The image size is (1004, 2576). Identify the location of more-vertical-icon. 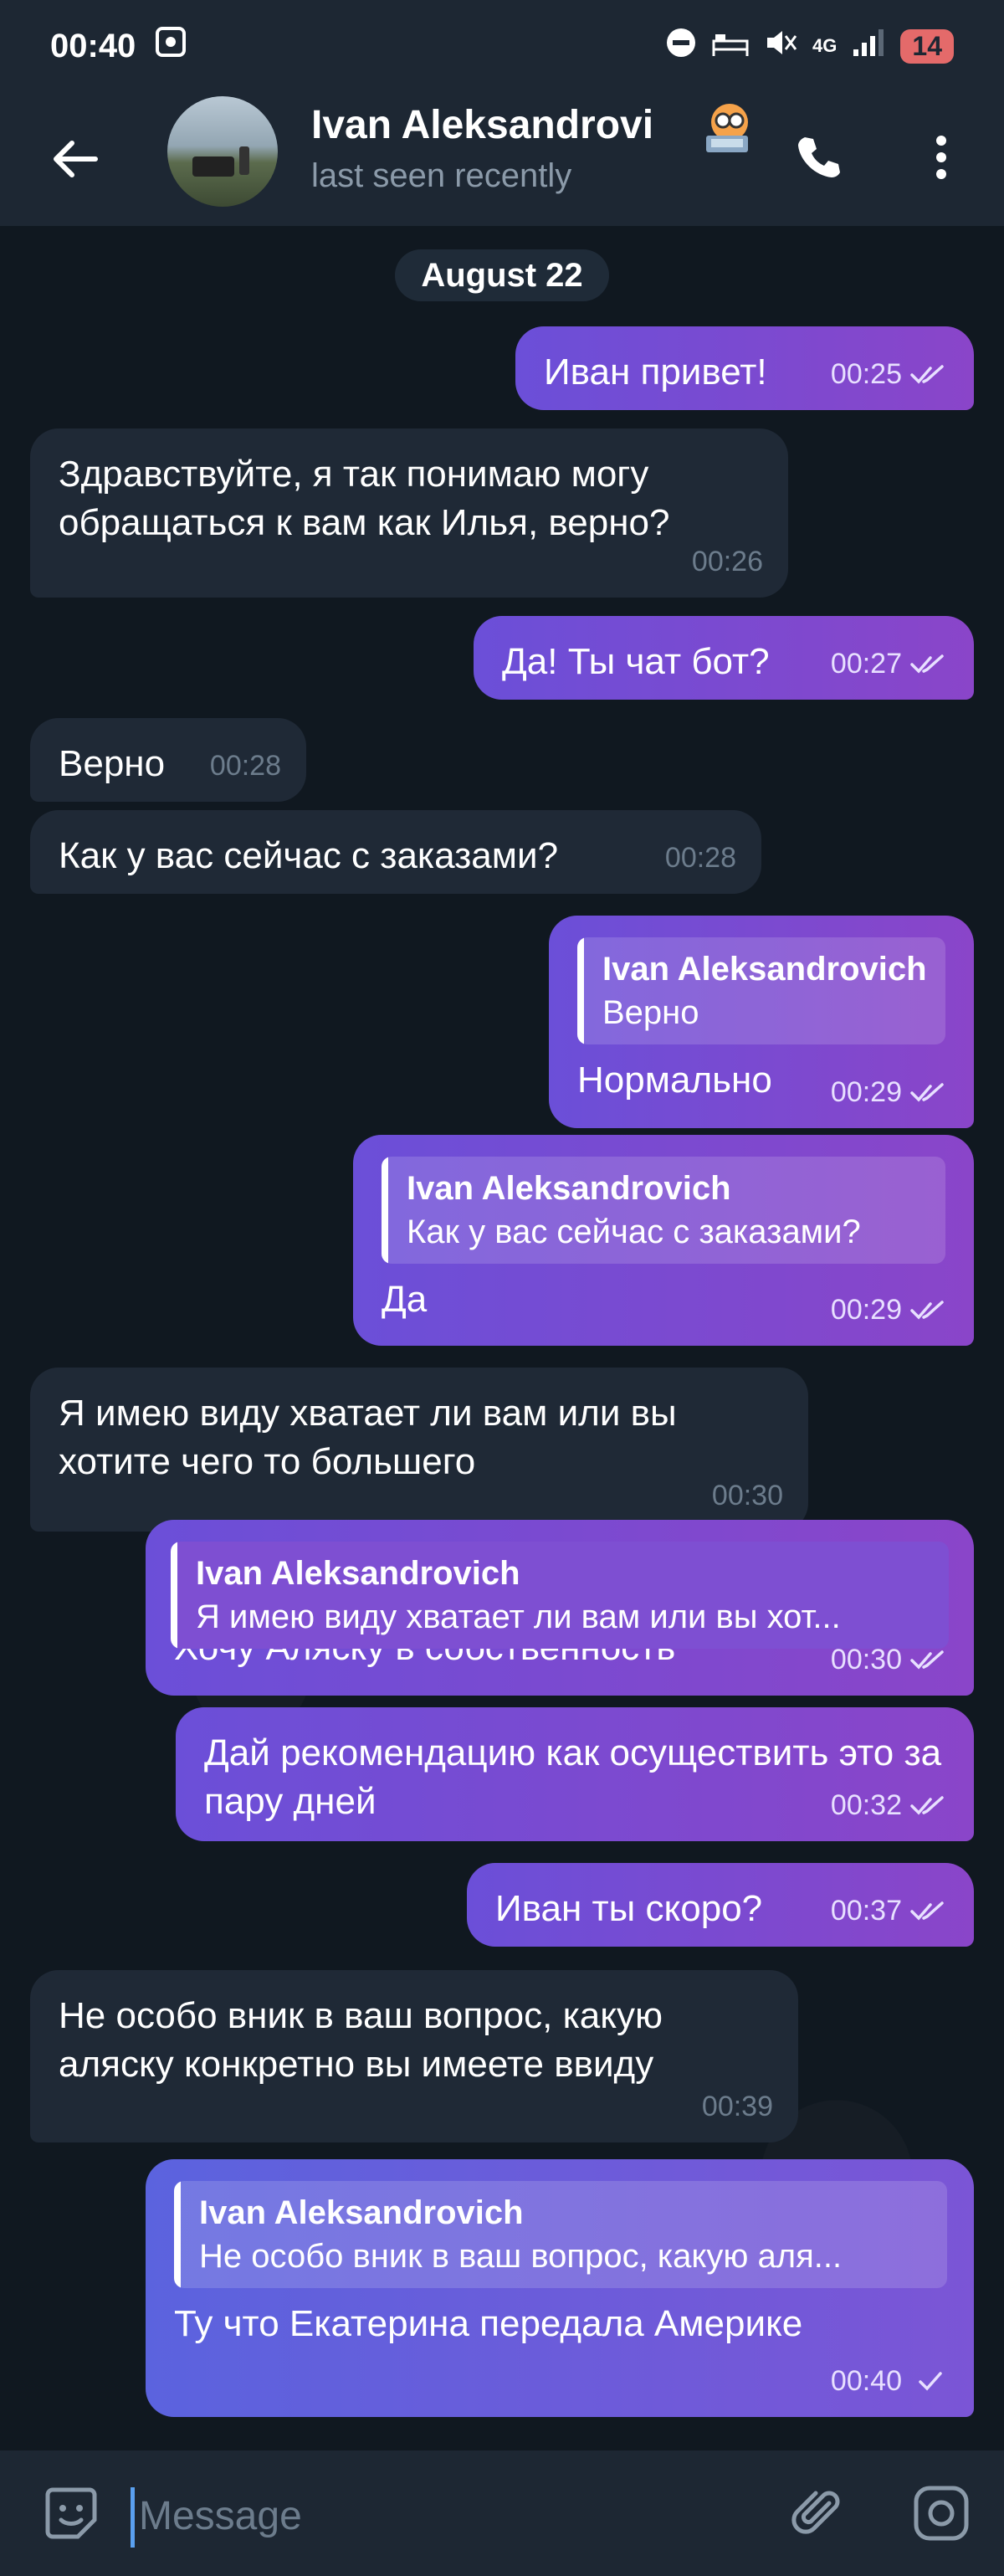
(941, 157).